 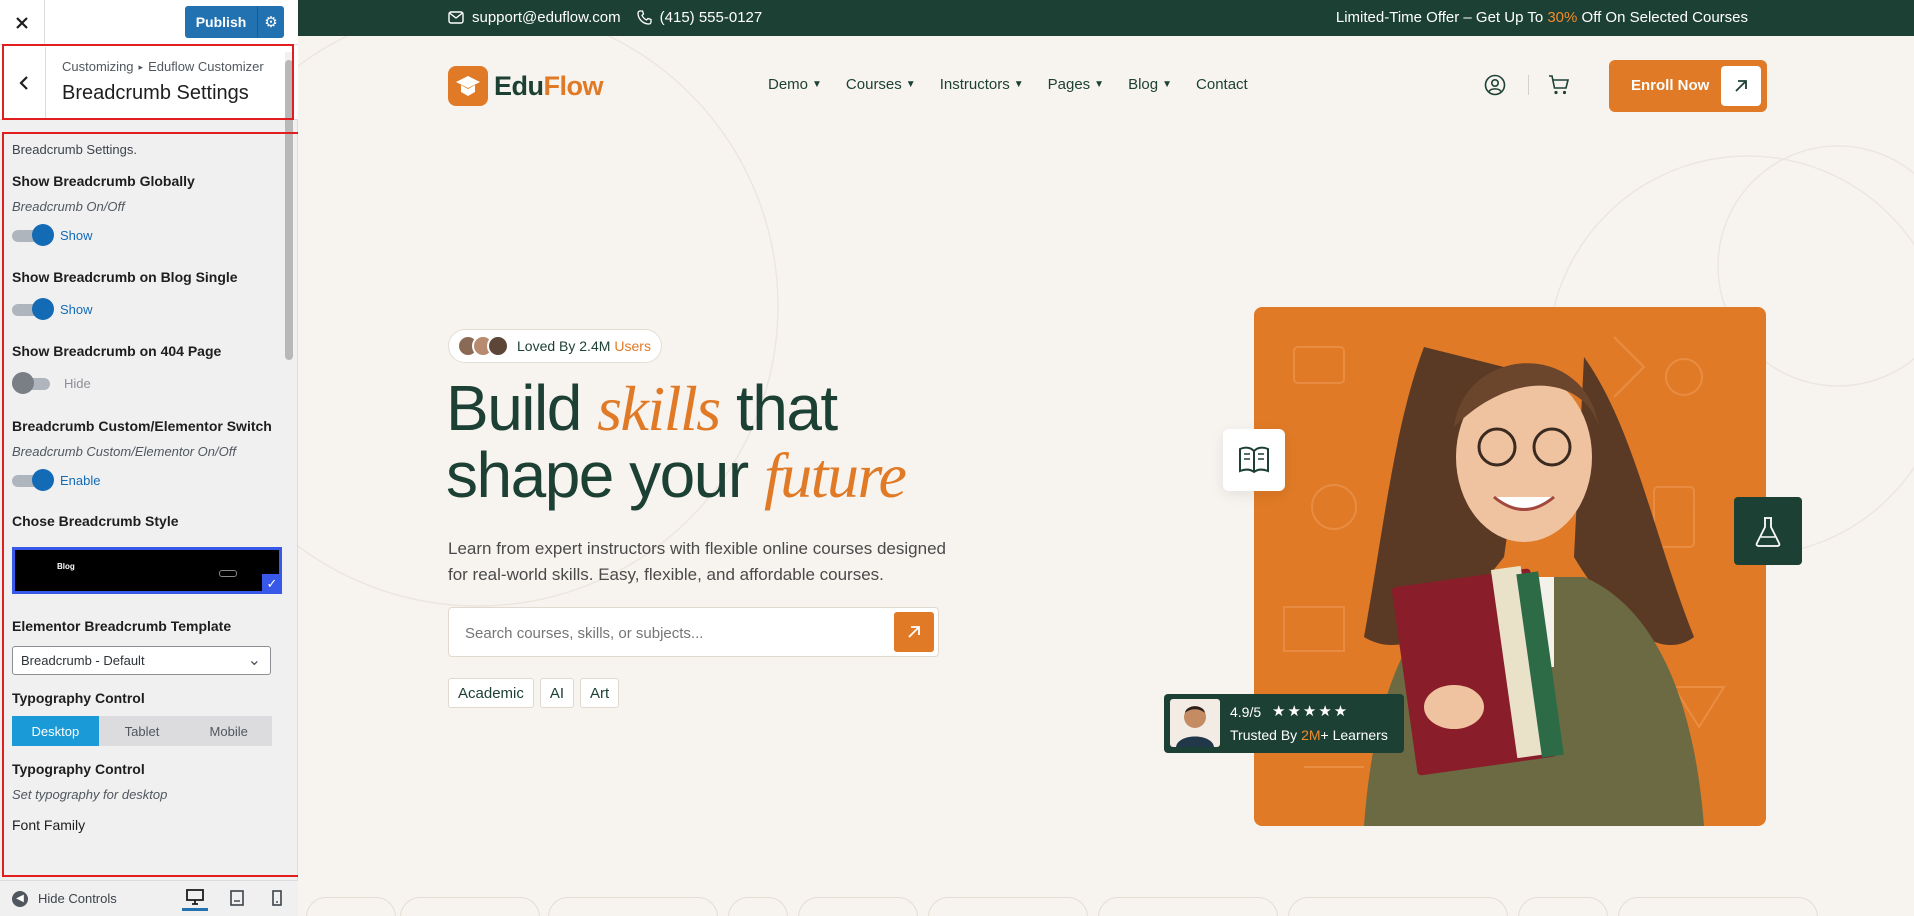 I want to click on trusted-suffix: + Learners, so click(x=1354, y=735).